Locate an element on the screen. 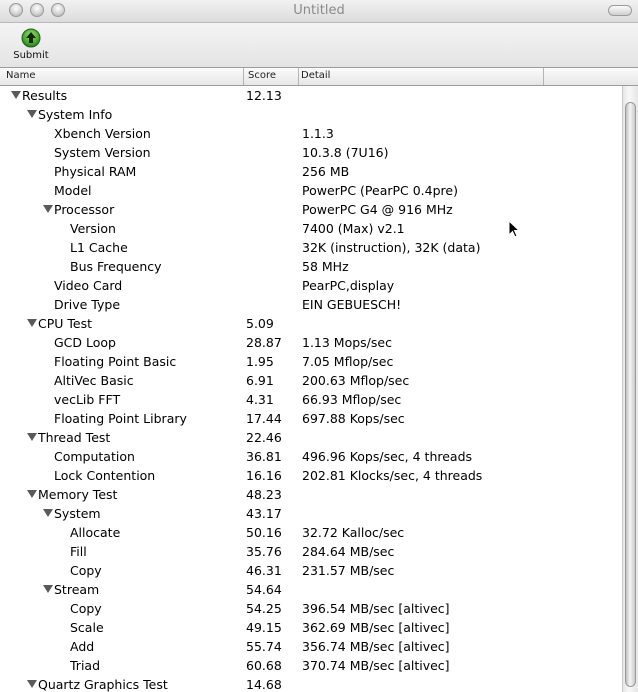  row-score: 4.31 is located at coordinates (260, 399).